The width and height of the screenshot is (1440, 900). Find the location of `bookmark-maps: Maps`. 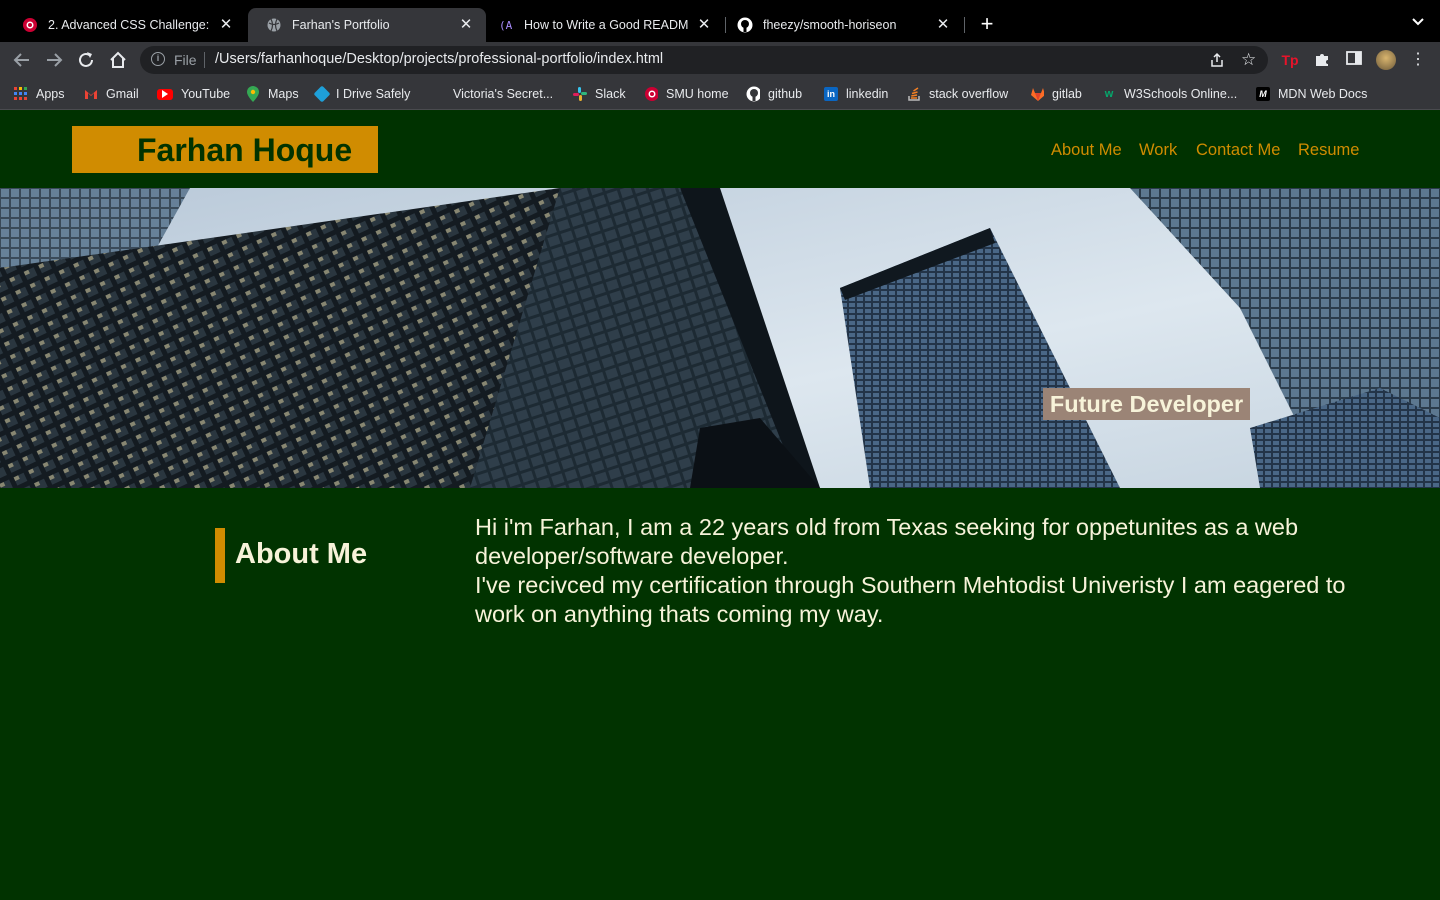

bookmark-maps: Maps is located at coordinates (272, 94).